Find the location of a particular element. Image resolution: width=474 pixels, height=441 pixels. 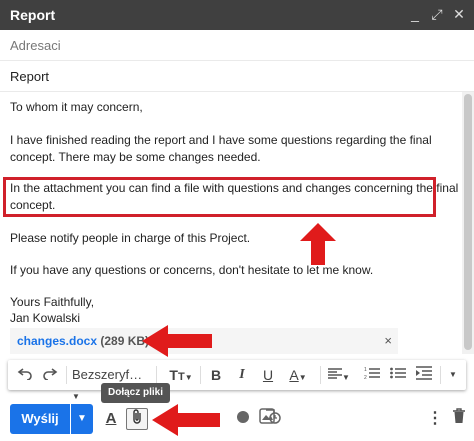

format-icon: A is located at coordinates (111, 419).